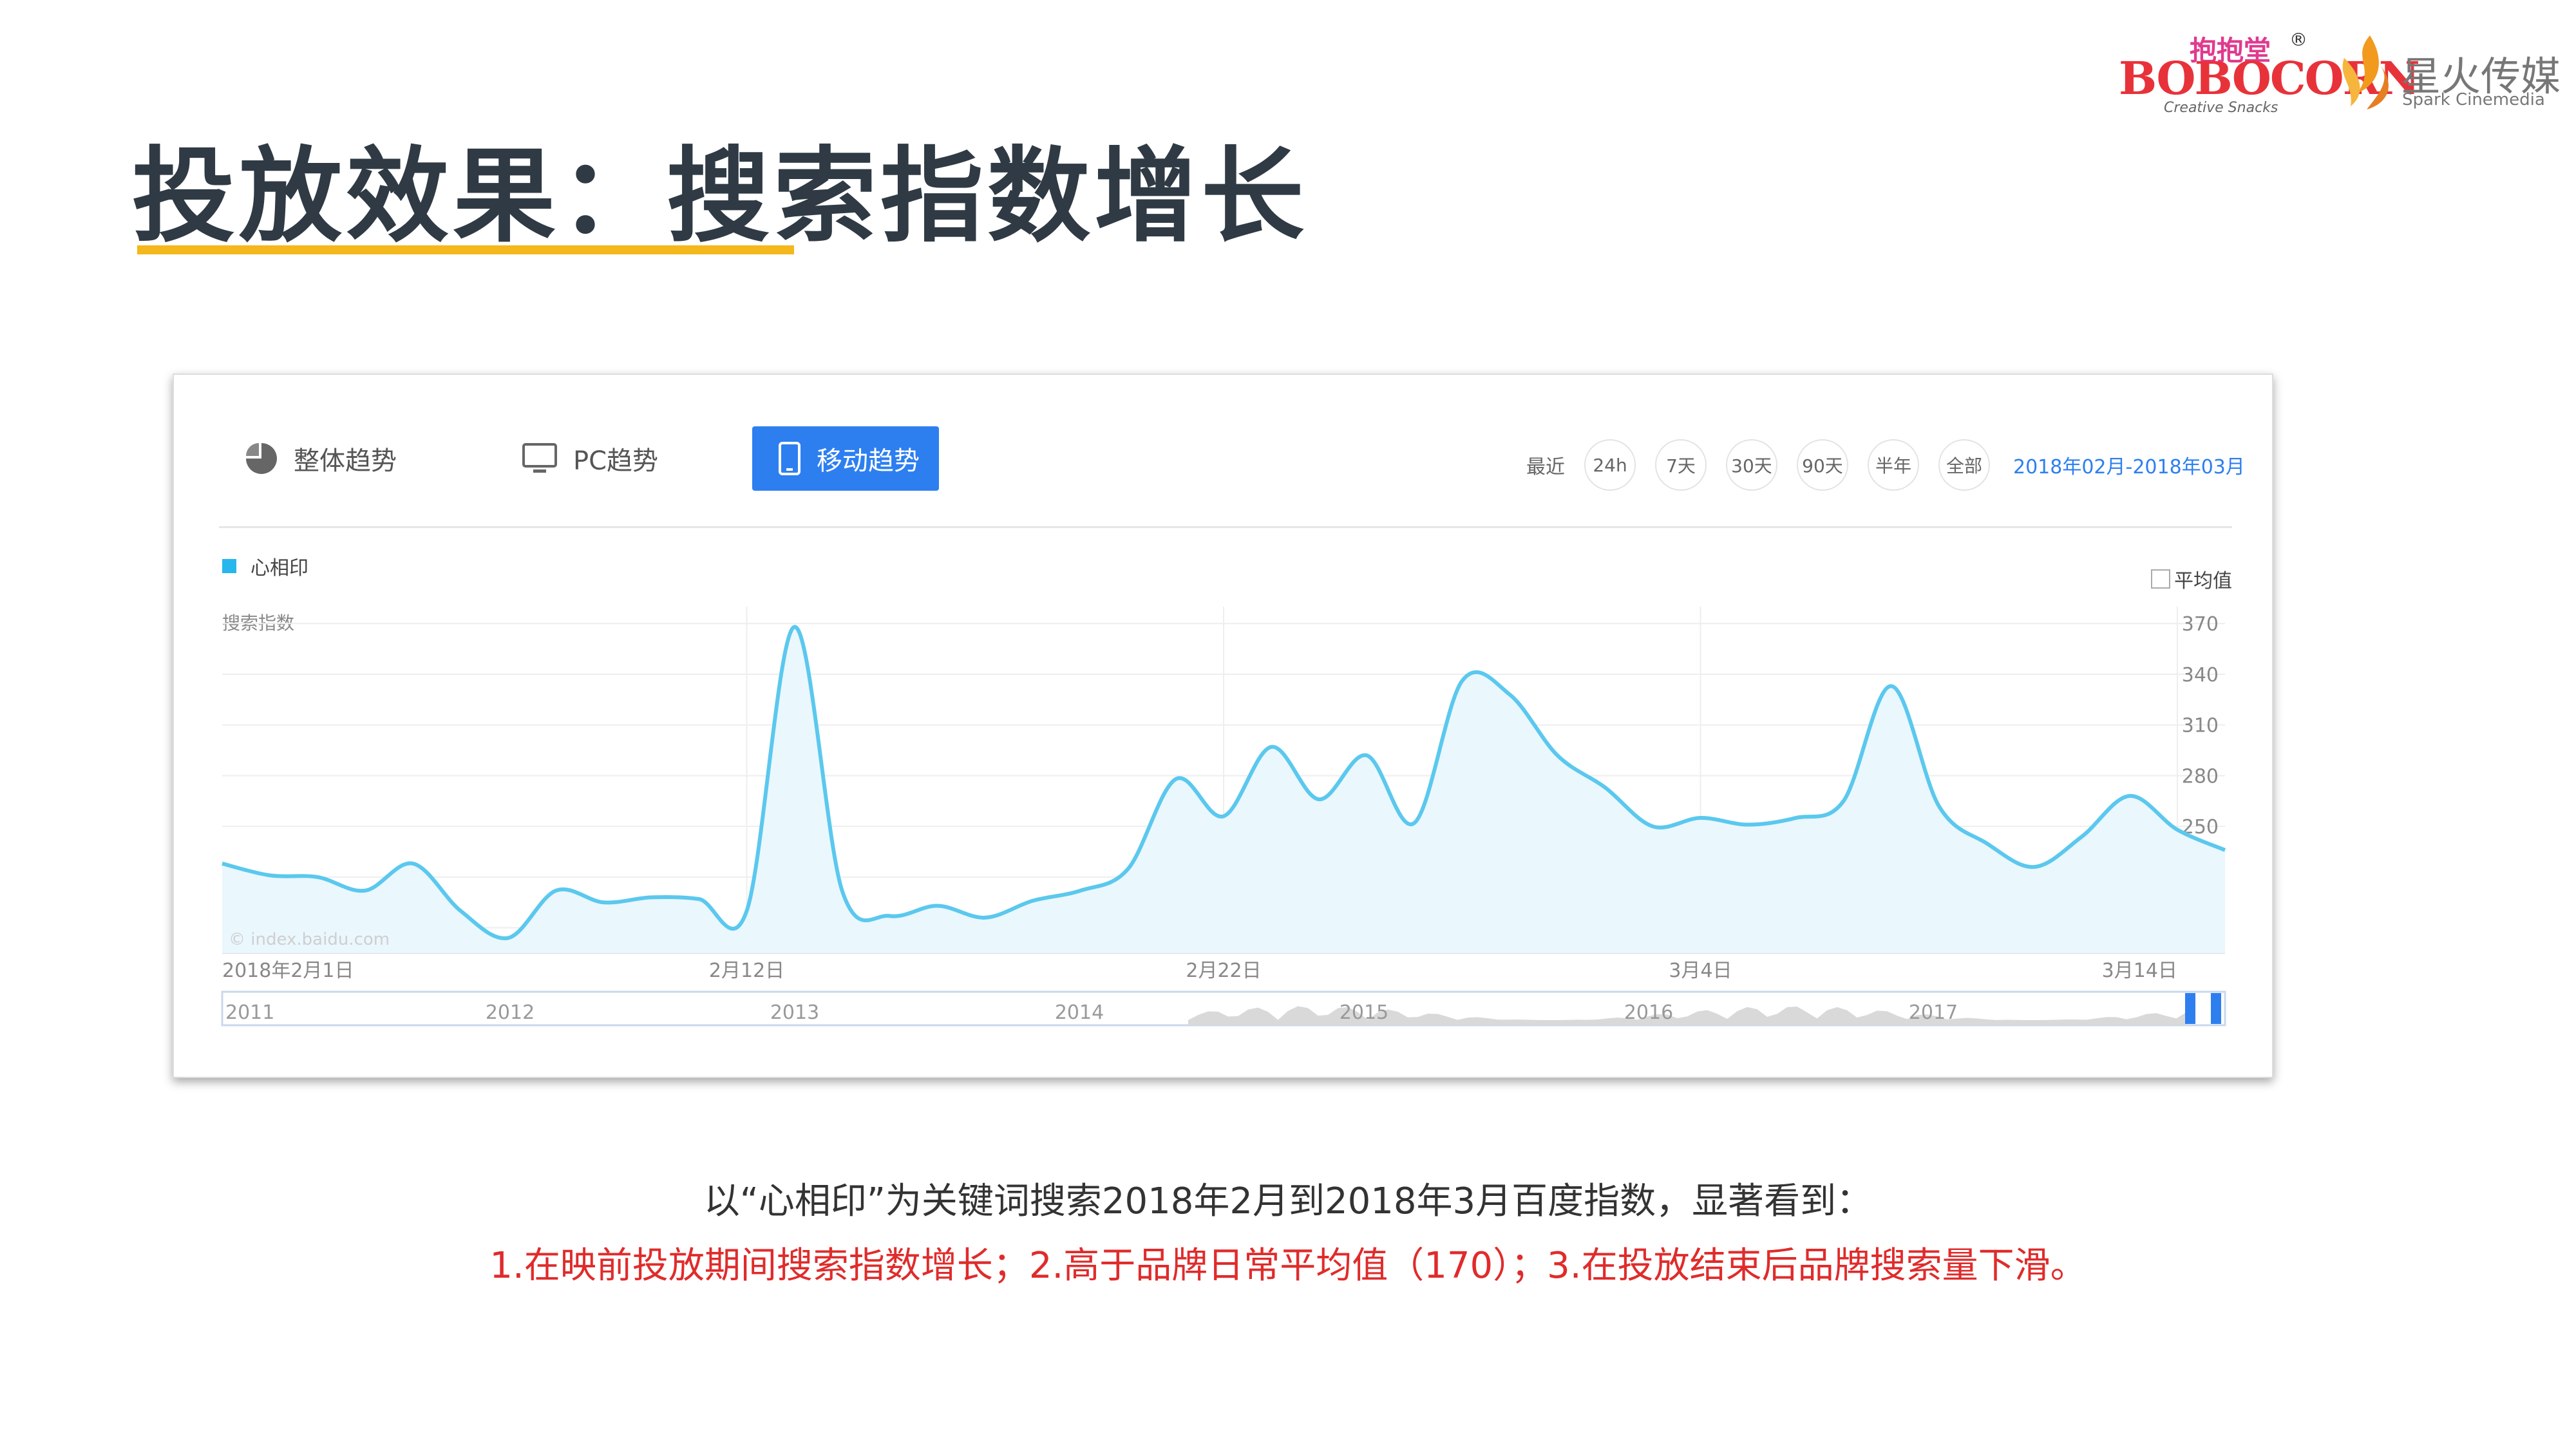  What do you see at coordinates (309, 940) in the screenshot?
I see `watermark: © index.baidu.com` at bounding box center [309, 940].